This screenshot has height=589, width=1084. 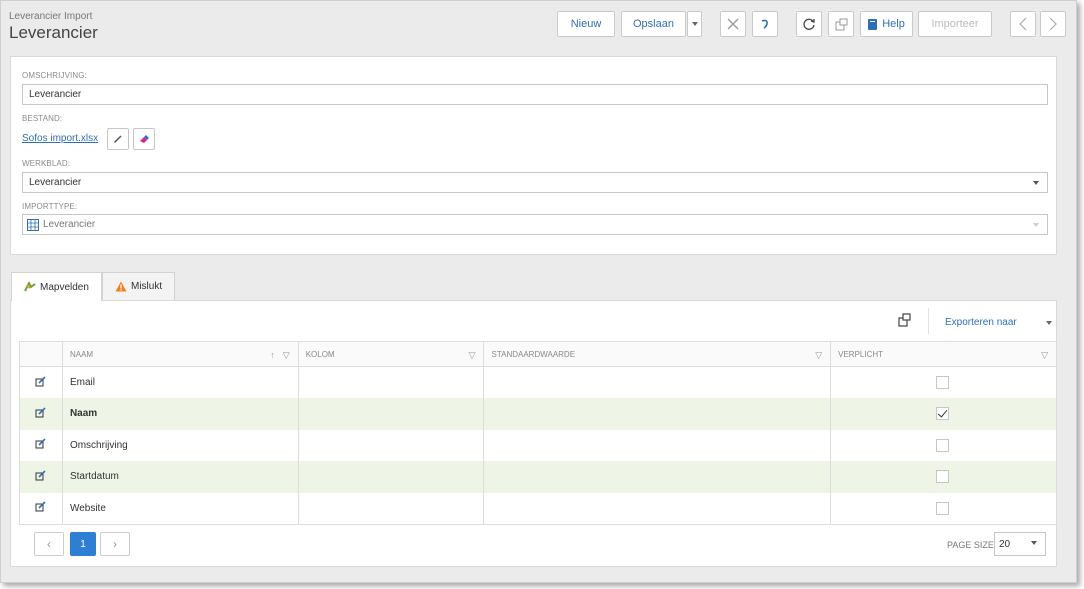 I want to click on clear-file-button, so click(x=144, y=139).